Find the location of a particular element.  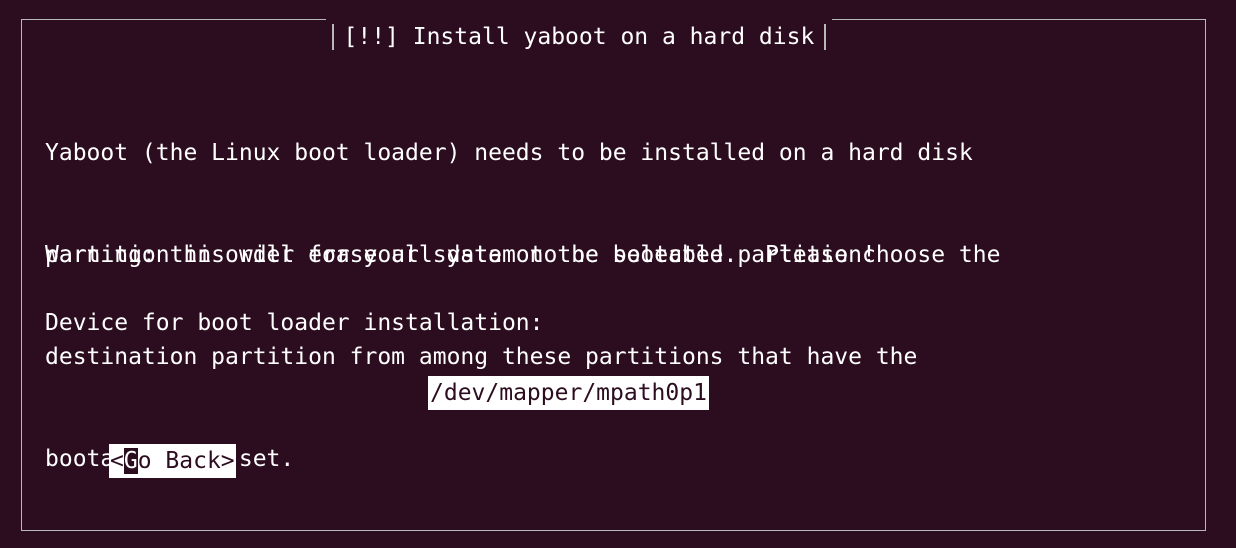

go-back-label: o Back> is located at coordinates (186, 461).